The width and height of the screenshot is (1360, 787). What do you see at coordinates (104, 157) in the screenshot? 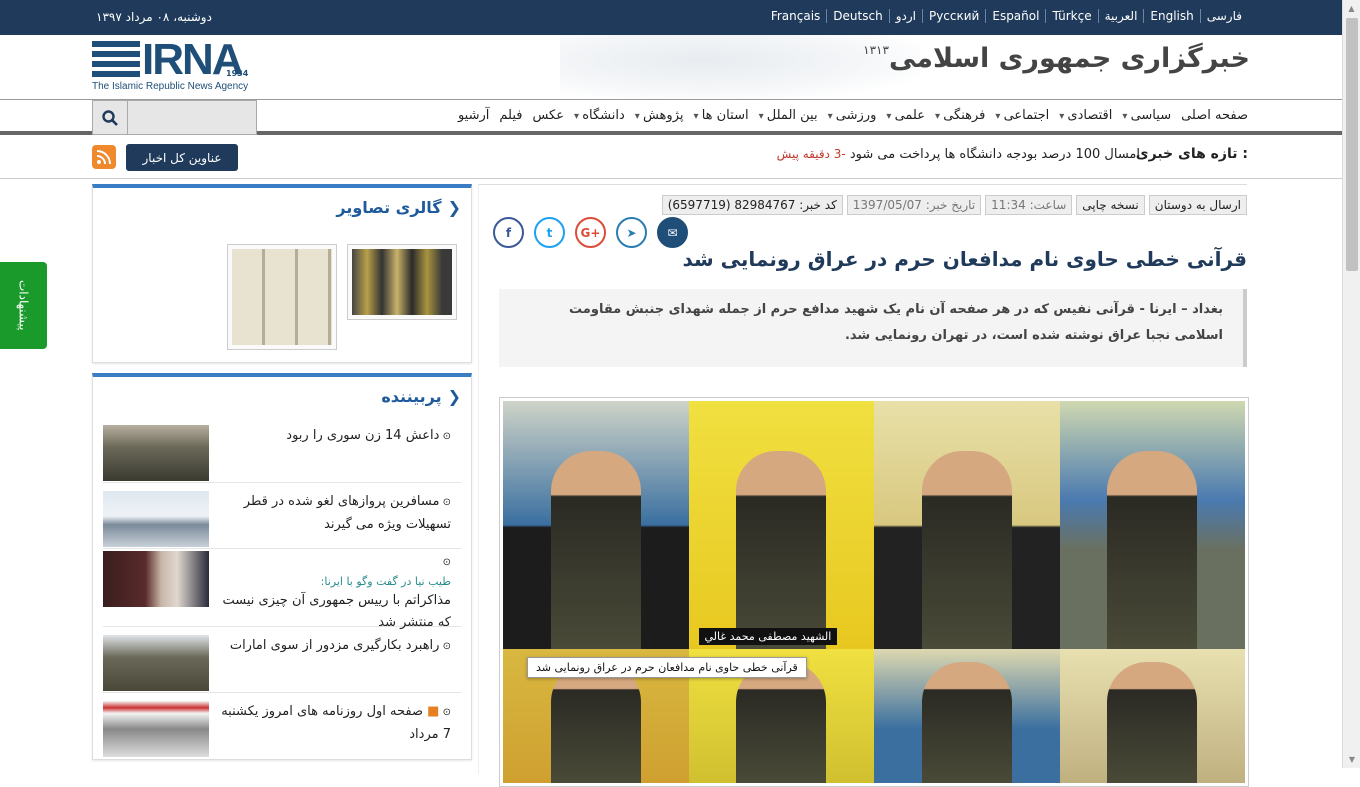
I see `rss-icon` at bounding box center [104, 157].